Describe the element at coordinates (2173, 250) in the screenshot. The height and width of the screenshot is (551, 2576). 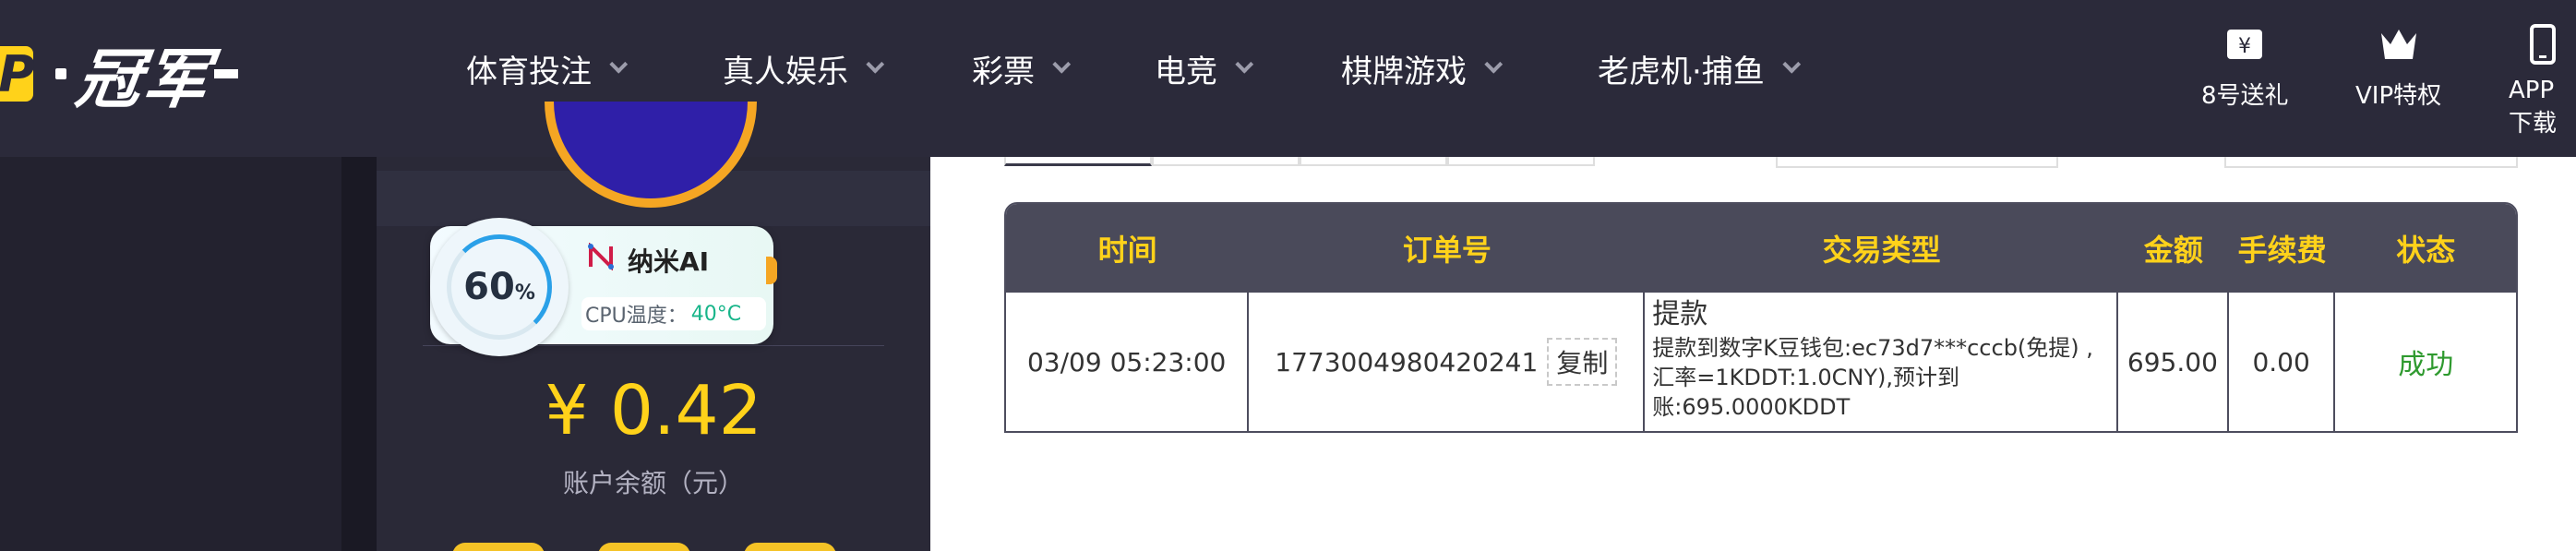
I see `column-header-amount: 金额` at that location.